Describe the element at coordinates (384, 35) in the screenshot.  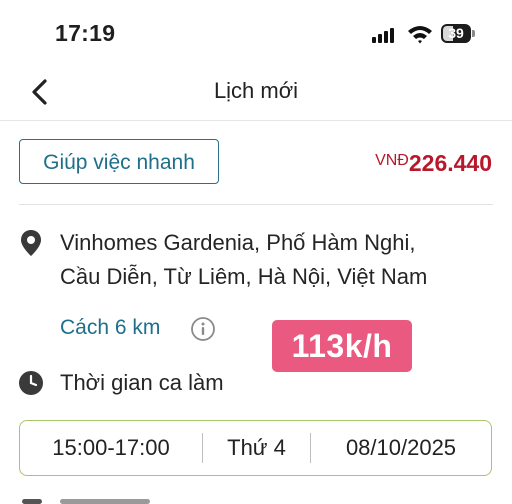
I see `signal-icon` at that location.